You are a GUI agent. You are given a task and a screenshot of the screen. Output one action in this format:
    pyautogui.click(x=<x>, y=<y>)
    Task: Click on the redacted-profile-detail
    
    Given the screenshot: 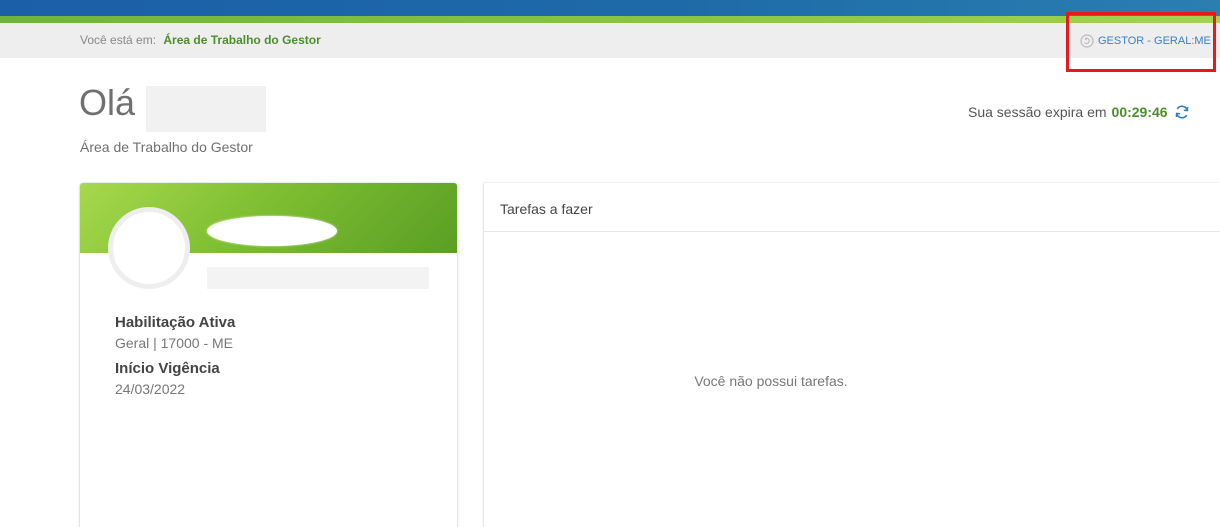 What is the action you would take?
    pyautogui.click(x=318, y=278)
    